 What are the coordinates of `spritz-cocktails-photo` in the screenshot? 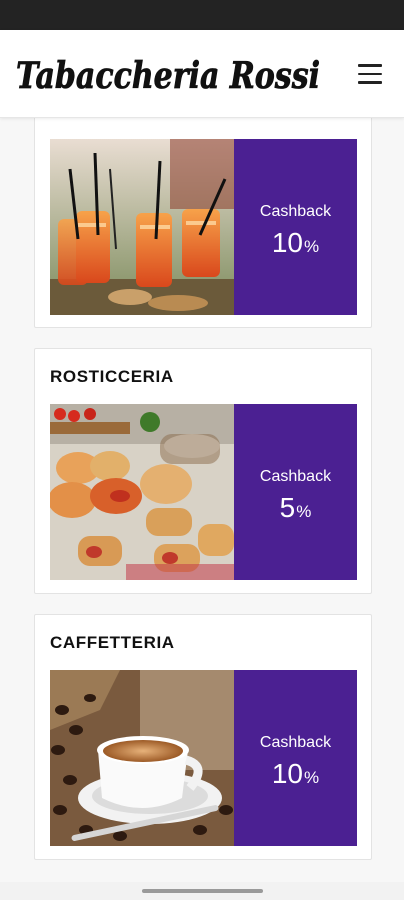 It's located at (142, 227).